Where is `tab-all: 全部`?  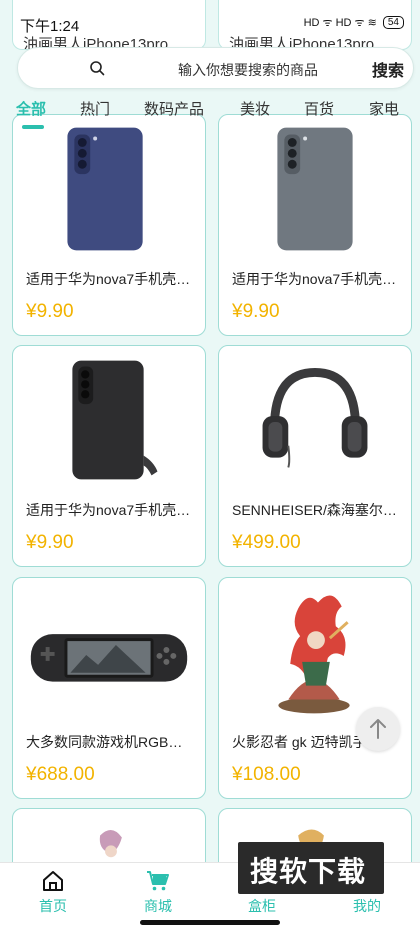
tab-all: 全部 is located at coordinates (31, 108).